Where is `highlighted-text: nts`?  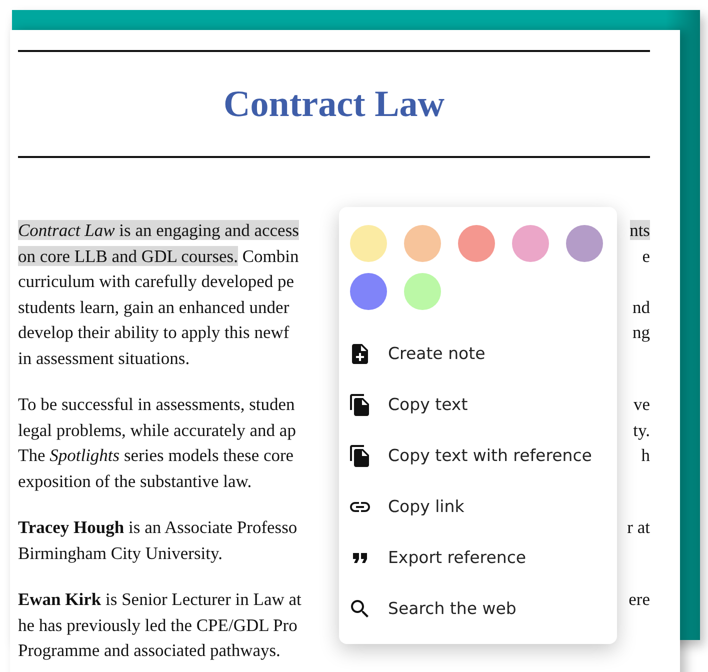 highlighted-text: nts is located at coordinates (640, 230).